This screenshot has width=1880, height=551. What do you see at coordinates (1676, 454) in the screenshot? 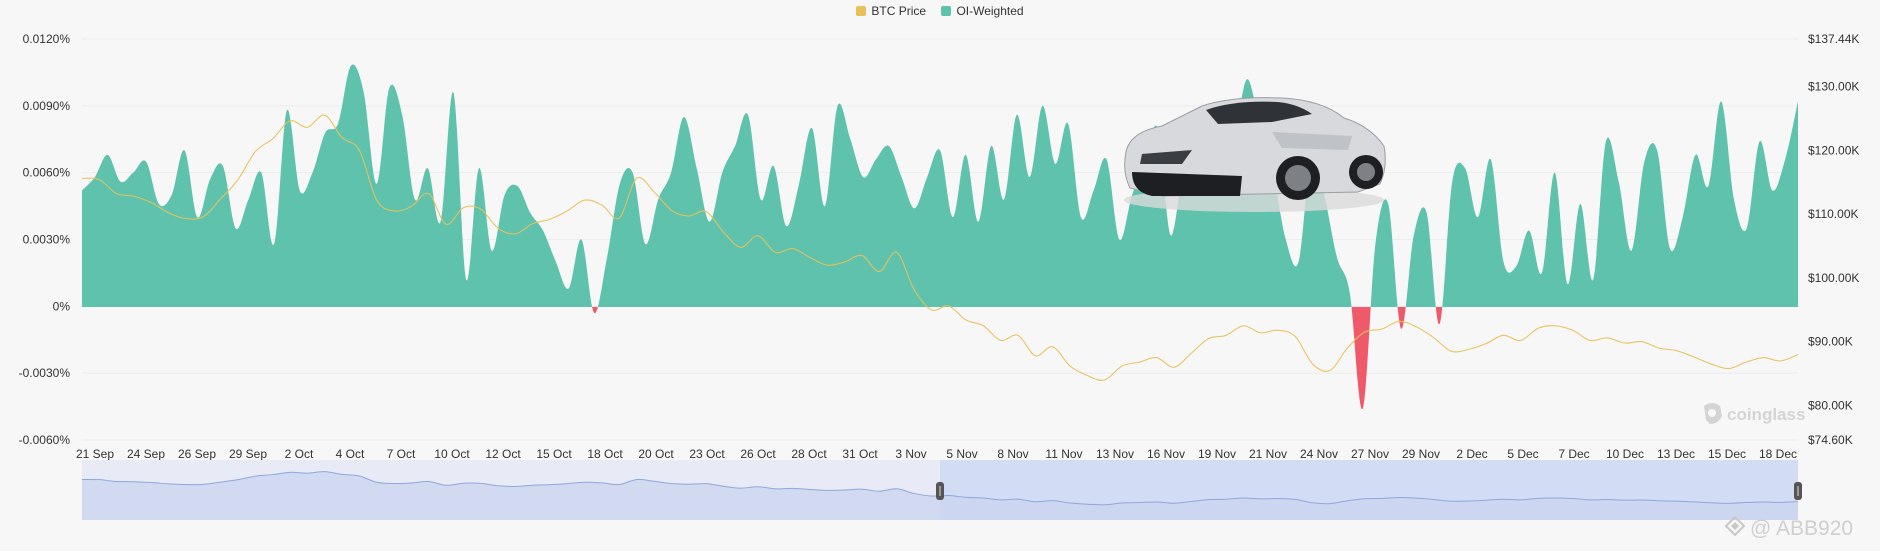
I see `x-axis-tick-label: 13 Dec` at bounding box center [1676, 454].